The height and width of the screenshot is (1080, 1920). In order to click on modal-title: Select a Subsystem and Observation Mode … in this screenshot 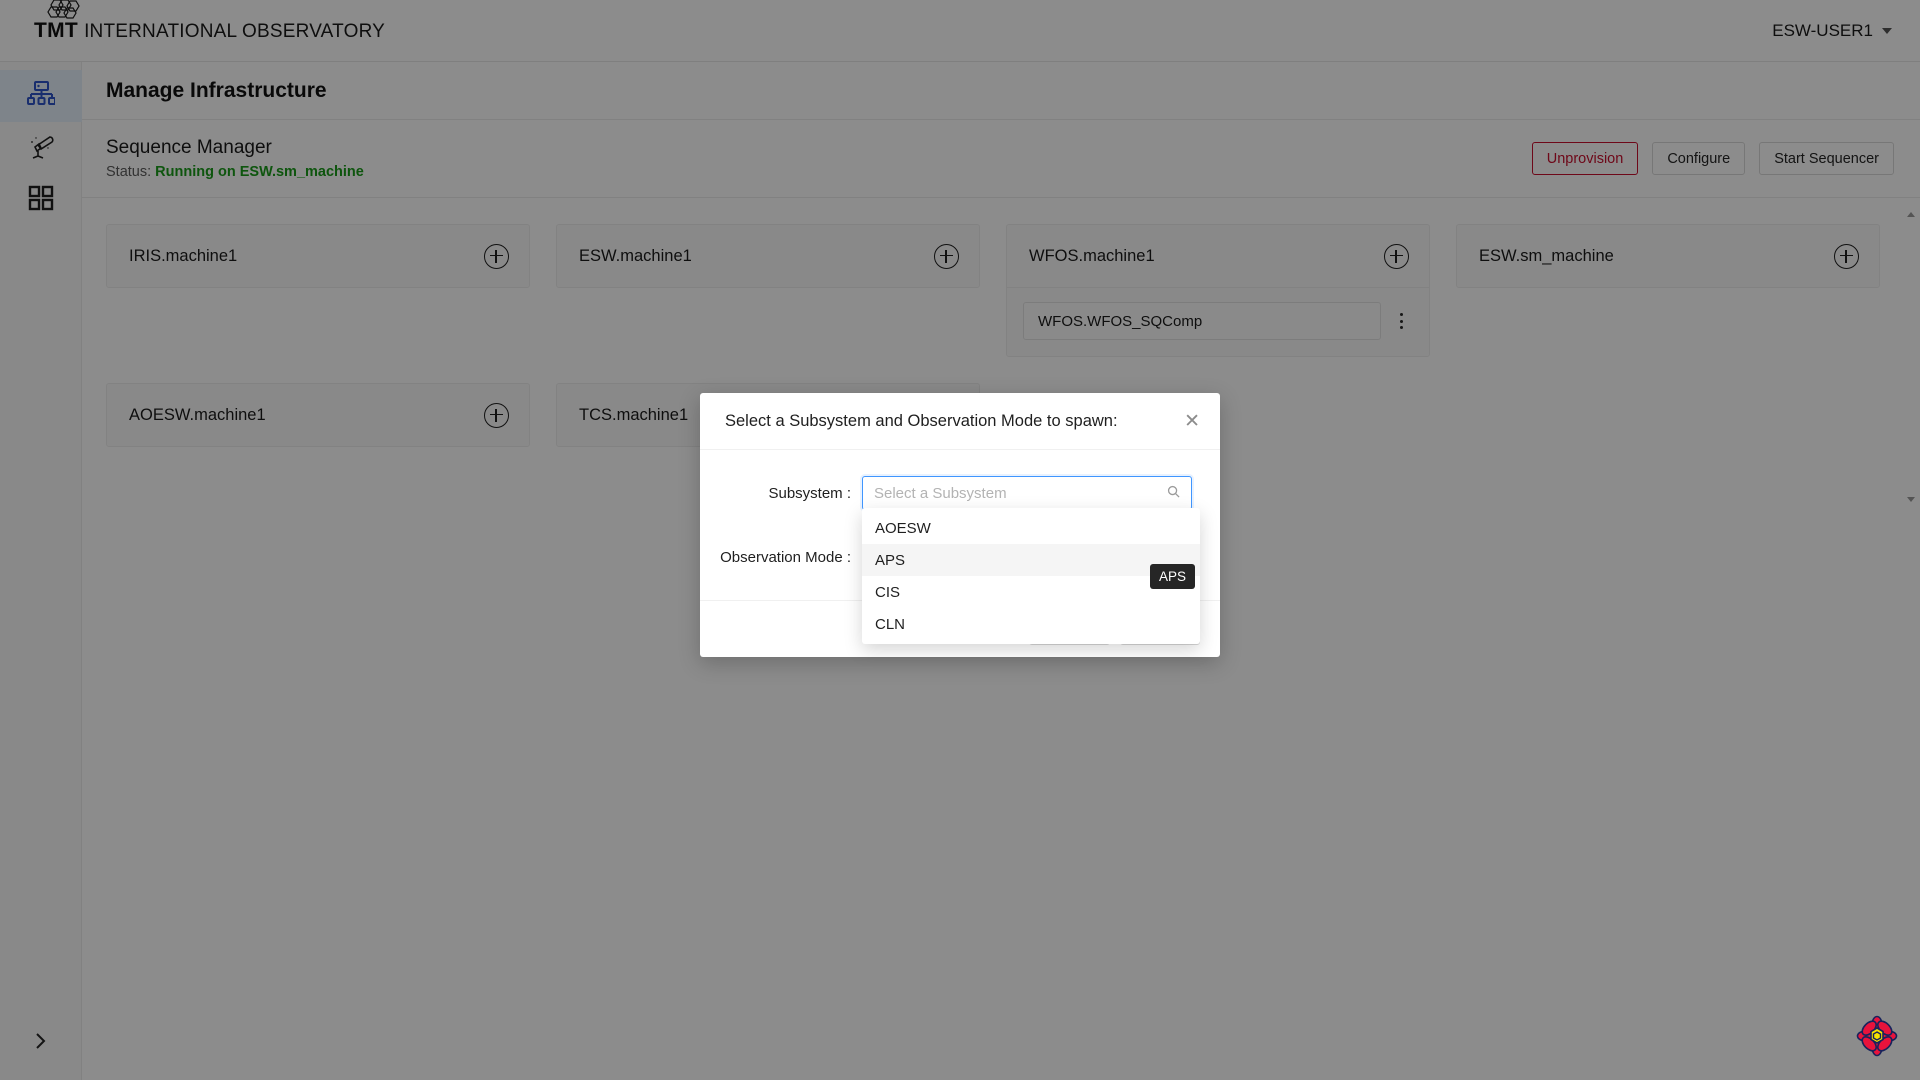, I will do `click(921, 420)`.